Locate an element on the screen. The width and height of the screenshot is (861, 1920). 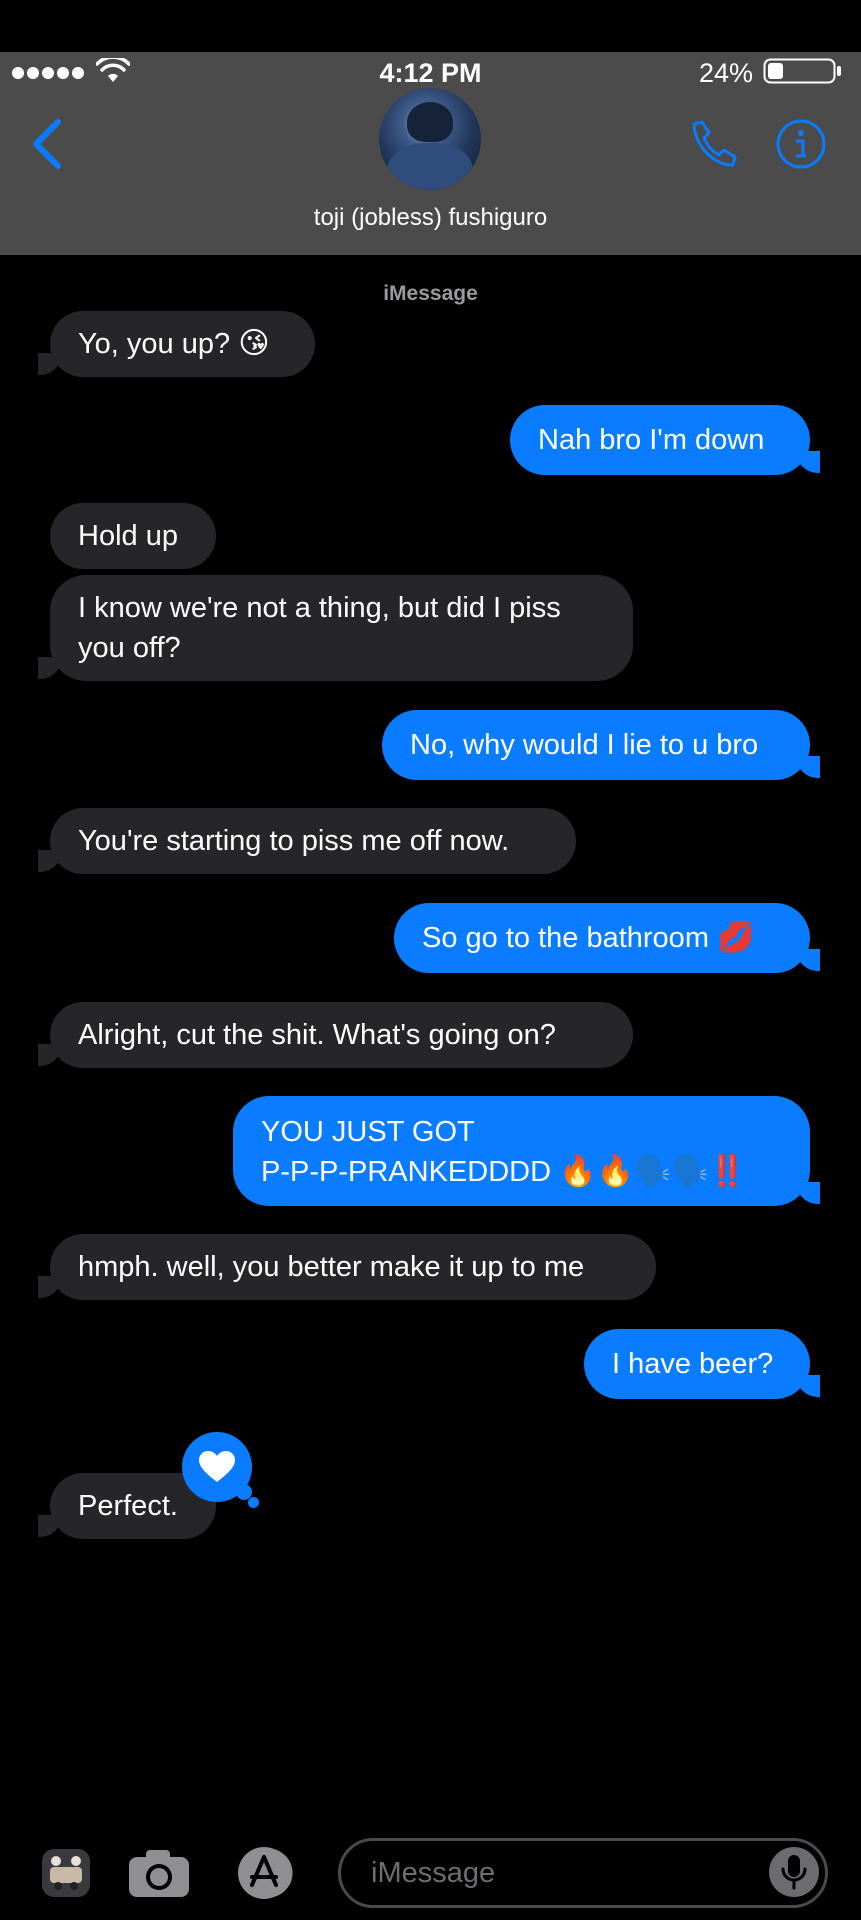
message-text: Alright, cut the shit. What's going on? is located at coordinates (317, 1035).